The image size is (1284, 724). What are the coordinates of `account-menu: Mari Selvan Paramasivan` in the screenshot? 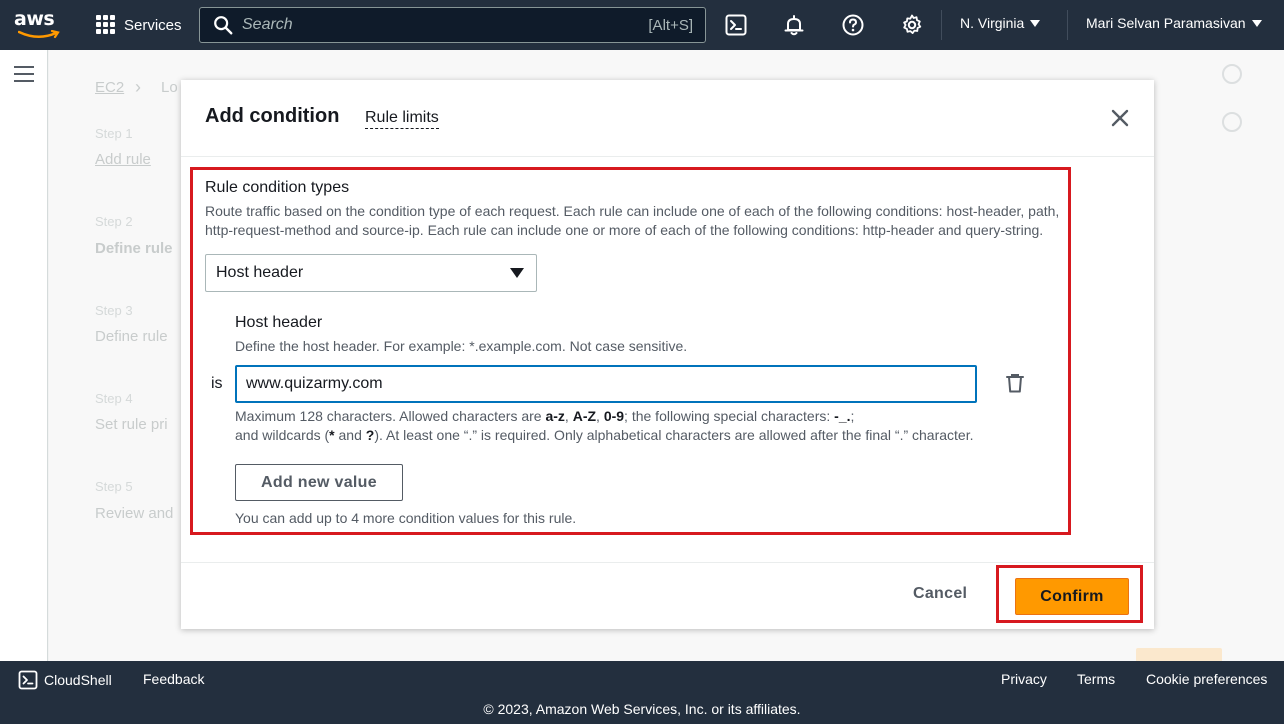 It's located at (1174, 23).